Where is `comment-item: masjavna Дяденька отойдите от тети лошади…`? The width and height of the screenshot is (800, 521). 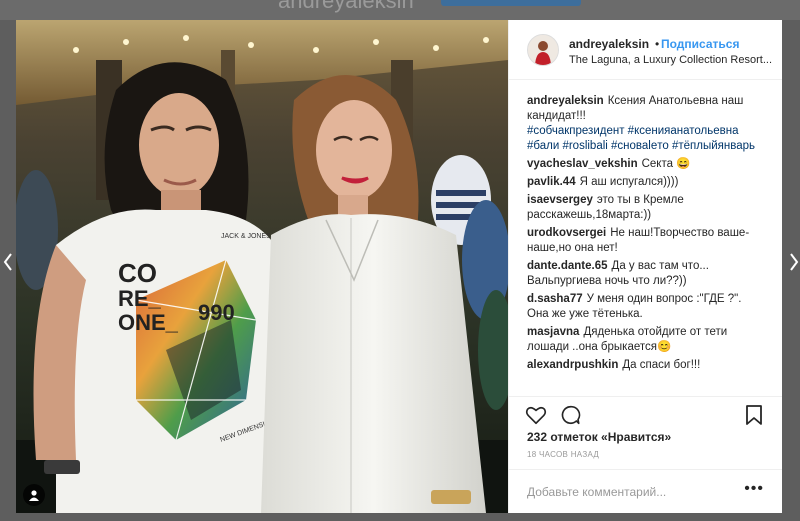 comment-item: masjavna Дяденька отойдите от тети лошади… is located at coordinates (646, 340).